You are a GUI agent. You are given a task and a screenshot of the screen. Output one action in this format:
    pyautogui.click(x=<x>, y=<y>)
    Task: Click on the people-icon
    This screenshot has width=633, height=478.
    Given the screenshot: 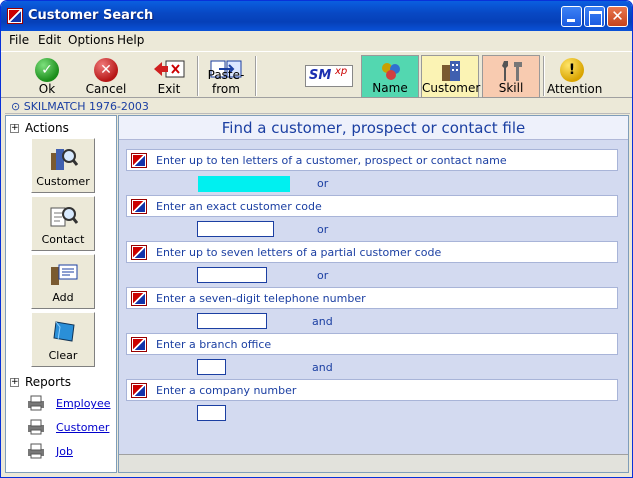 What is the action you would take?
    pyautogui.click(x=391, y=71)
    